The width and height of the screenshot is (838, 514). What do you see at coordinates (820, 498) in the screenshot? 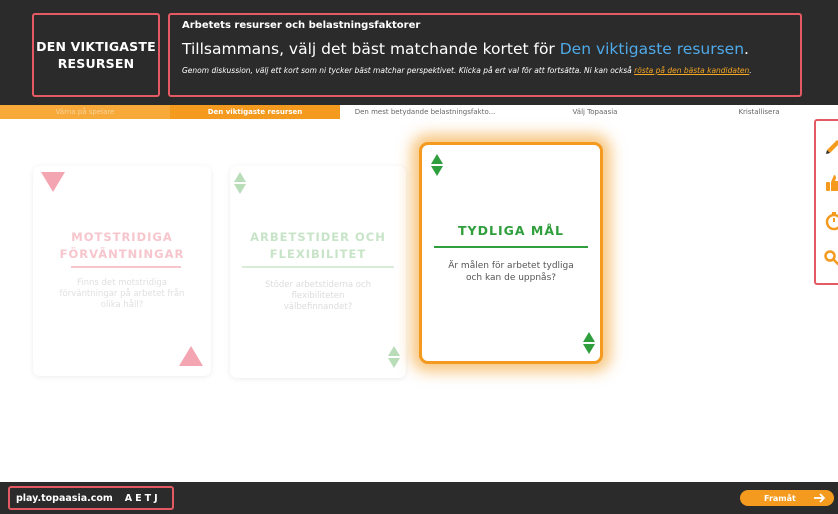
I see `arrow-right-icon` at bounding box center [820, 498].